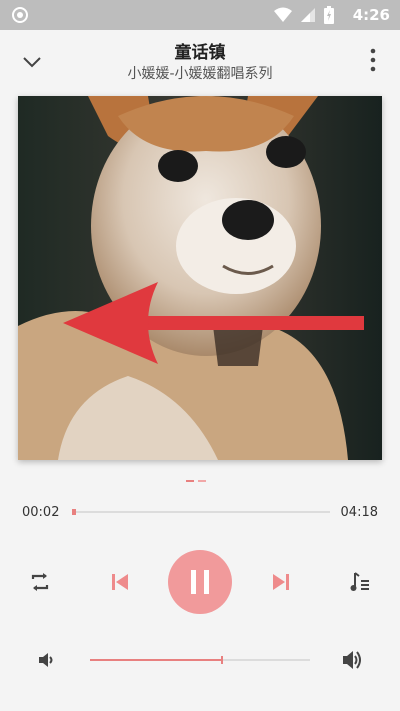 The width and height of the screenshot is (400, 711). What do you see at coordinates (329, 15) in the screenshot?
I see `battery-icon` at bounding box center [329, 15].